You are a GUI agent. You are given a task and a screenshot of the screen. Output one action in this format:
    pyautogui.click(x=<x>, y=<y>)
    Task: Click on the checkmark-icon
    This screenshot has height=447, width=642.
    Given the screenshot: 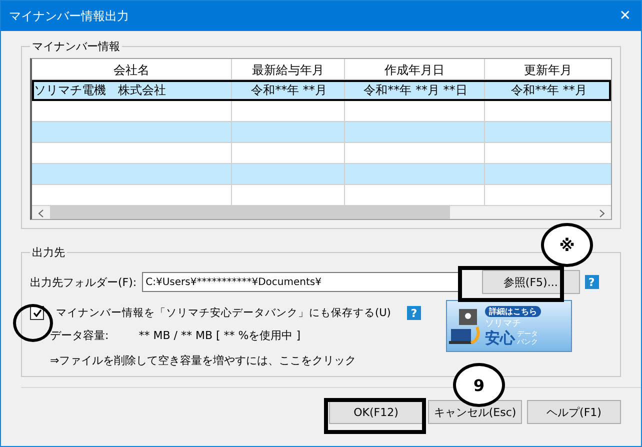 What is the action you would take?
    pyautogui.click(x=37, y=313)
    